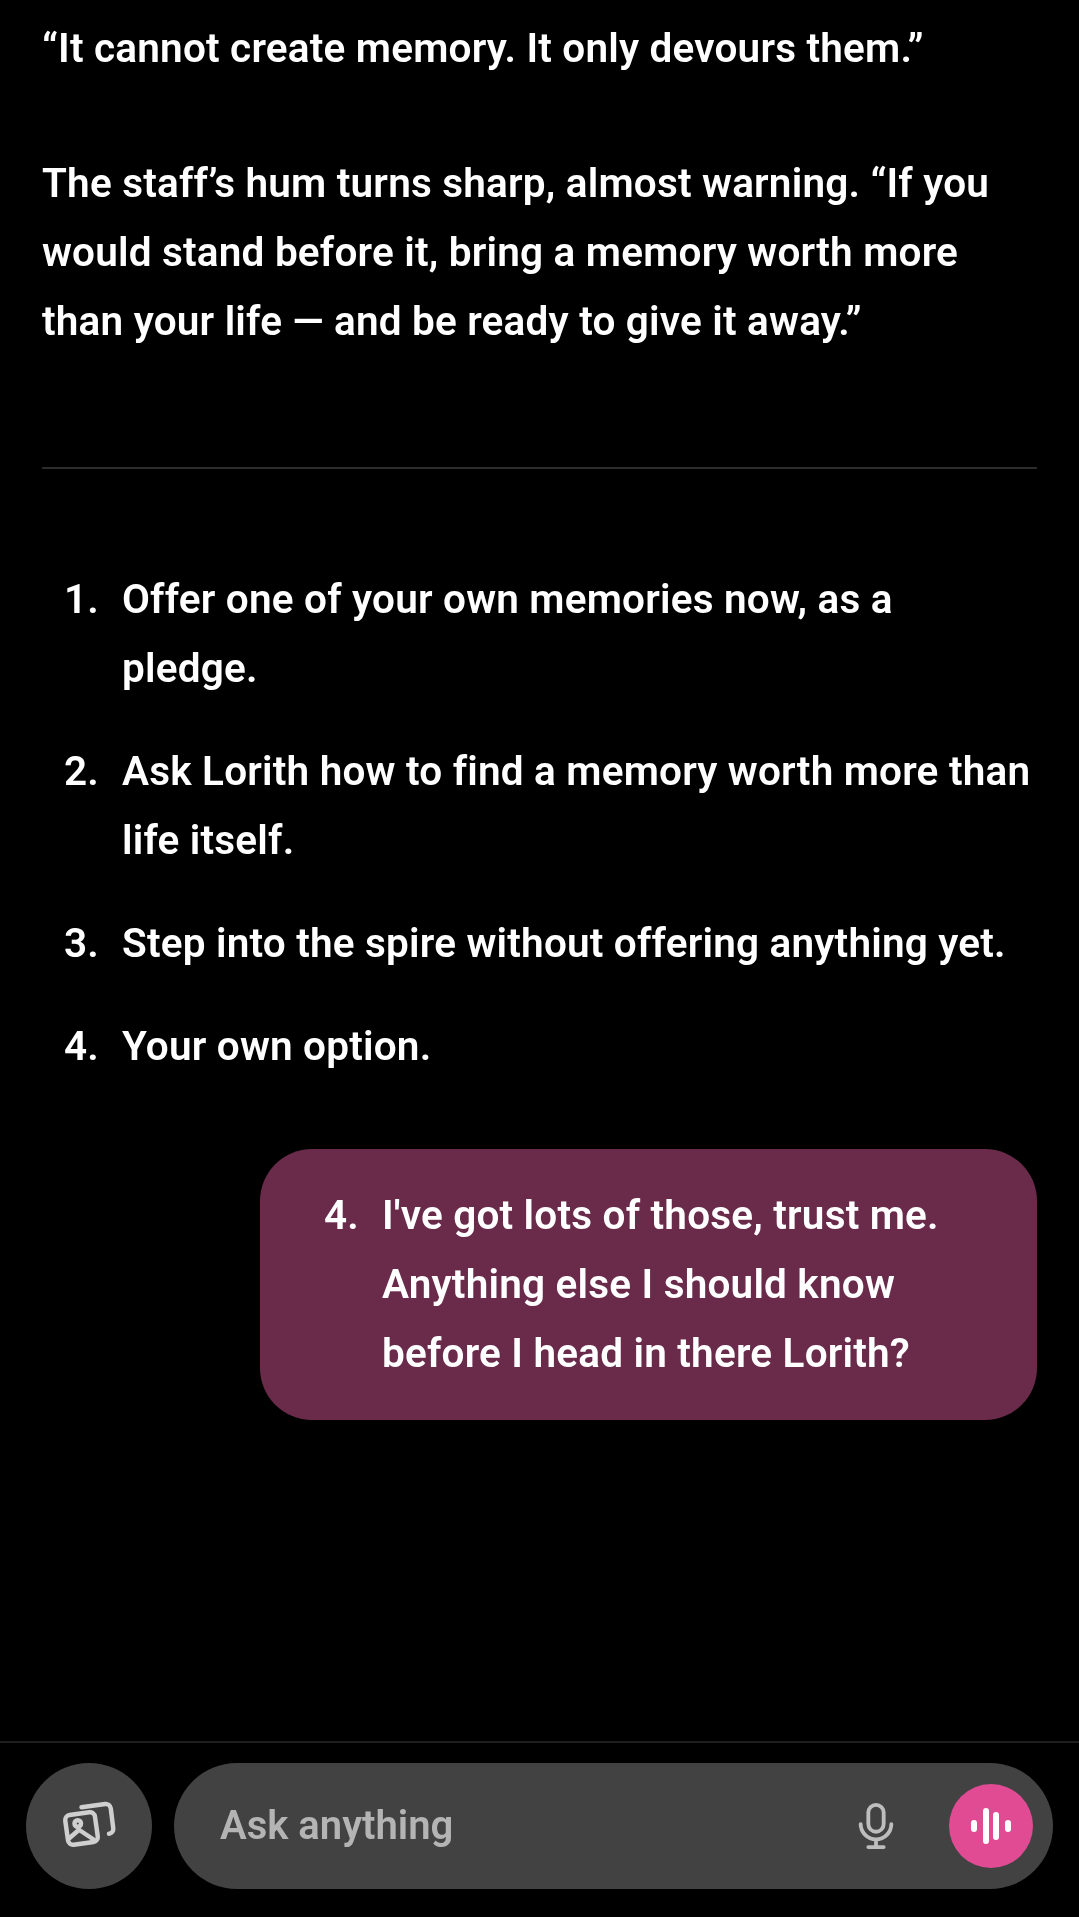 The width and height of the screenshot is (1079, 1917). Describe the element at coordinates (577, 806) in the screenshot. I see `option-text: Ask Lorith how to find a memory worth more than life itself.` at that location.